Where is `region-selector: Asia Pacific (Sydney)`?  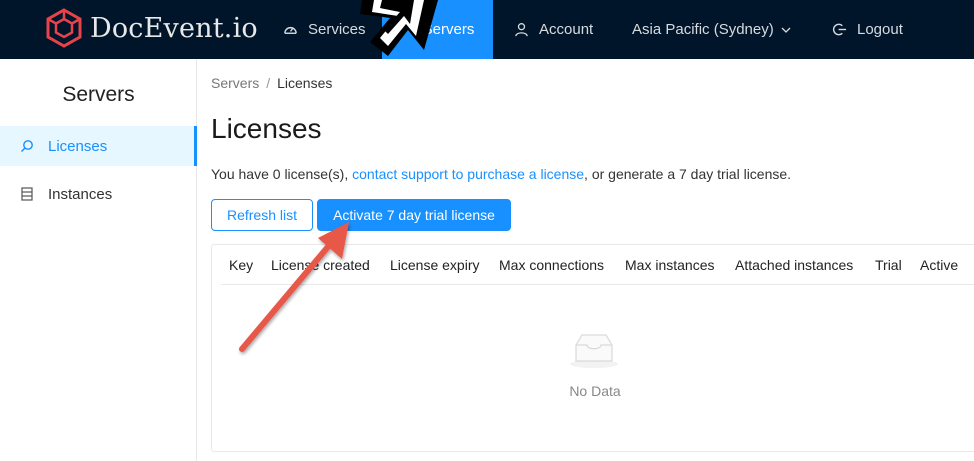
region-selector: Asia Pacific (Sydney) is located at coordinates (711, 29).